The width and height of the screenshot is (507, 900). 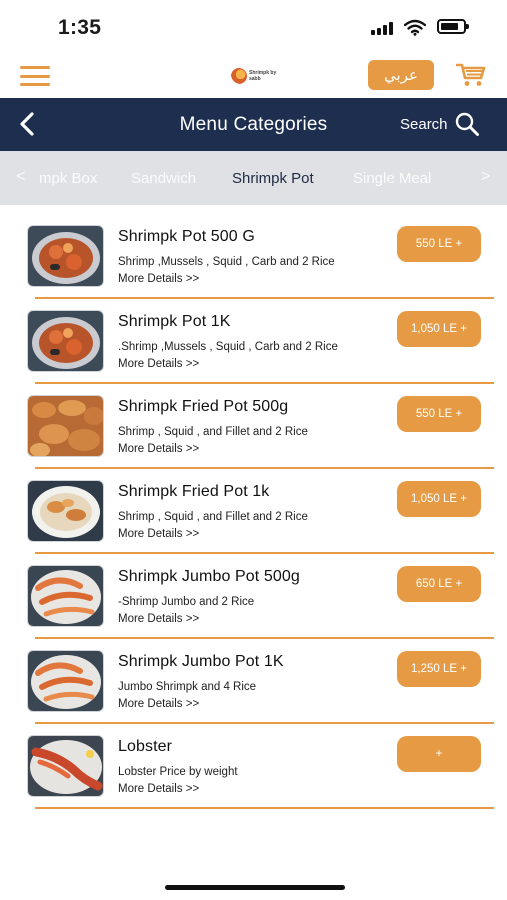 What do you see at coordinates (439, 584) in the screenshot?
I see `add-to-cart-button: 650 LE +` at bounding box center [439, 584].